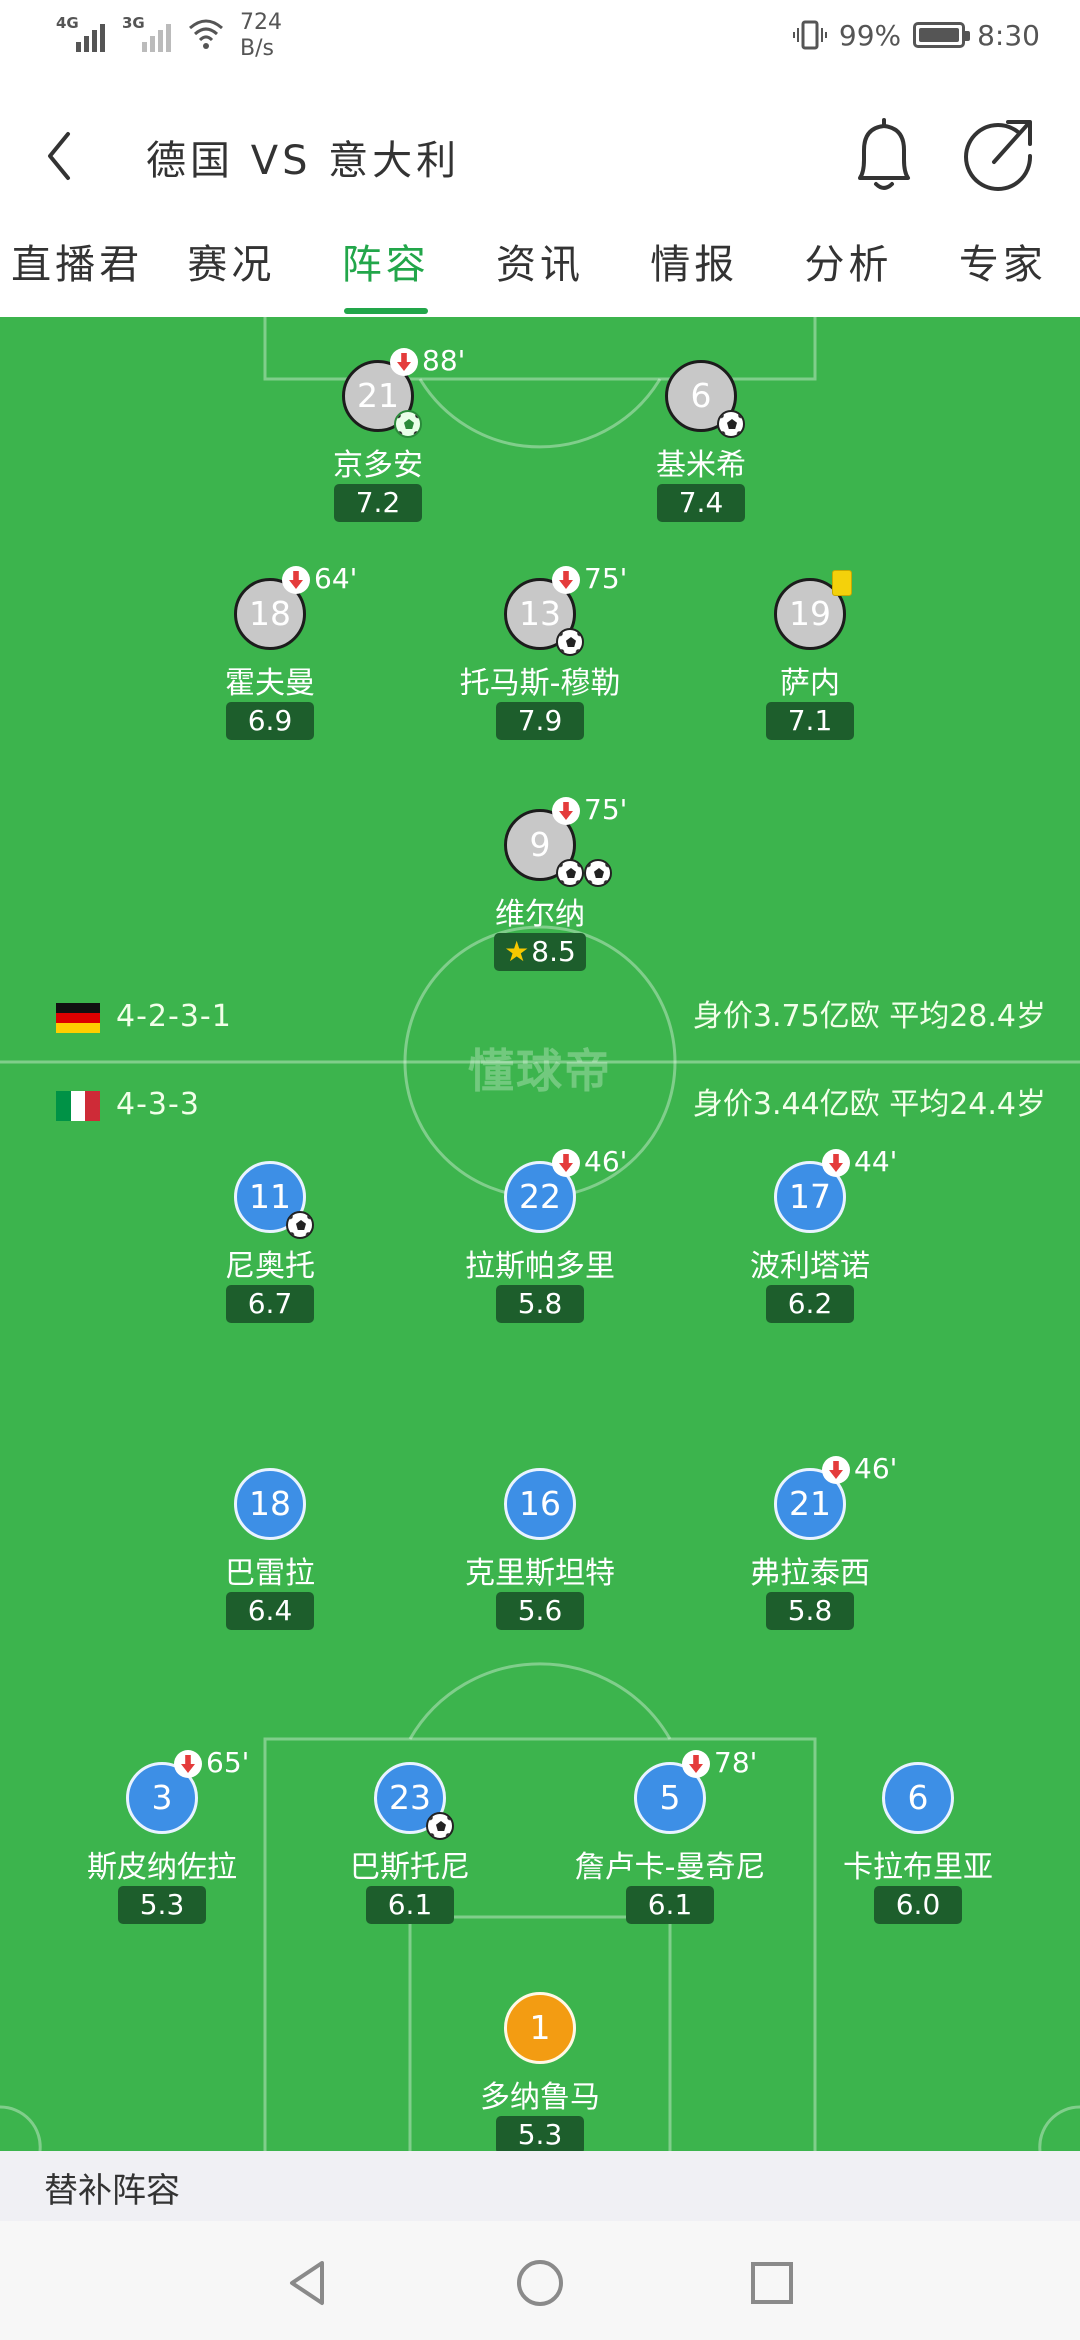 This screenshot has width=1080, height=2340. What do you see at coordinates (270, 1504) in the screenshot?
I see `player-number: 18` at bounding box center [270, 1504].